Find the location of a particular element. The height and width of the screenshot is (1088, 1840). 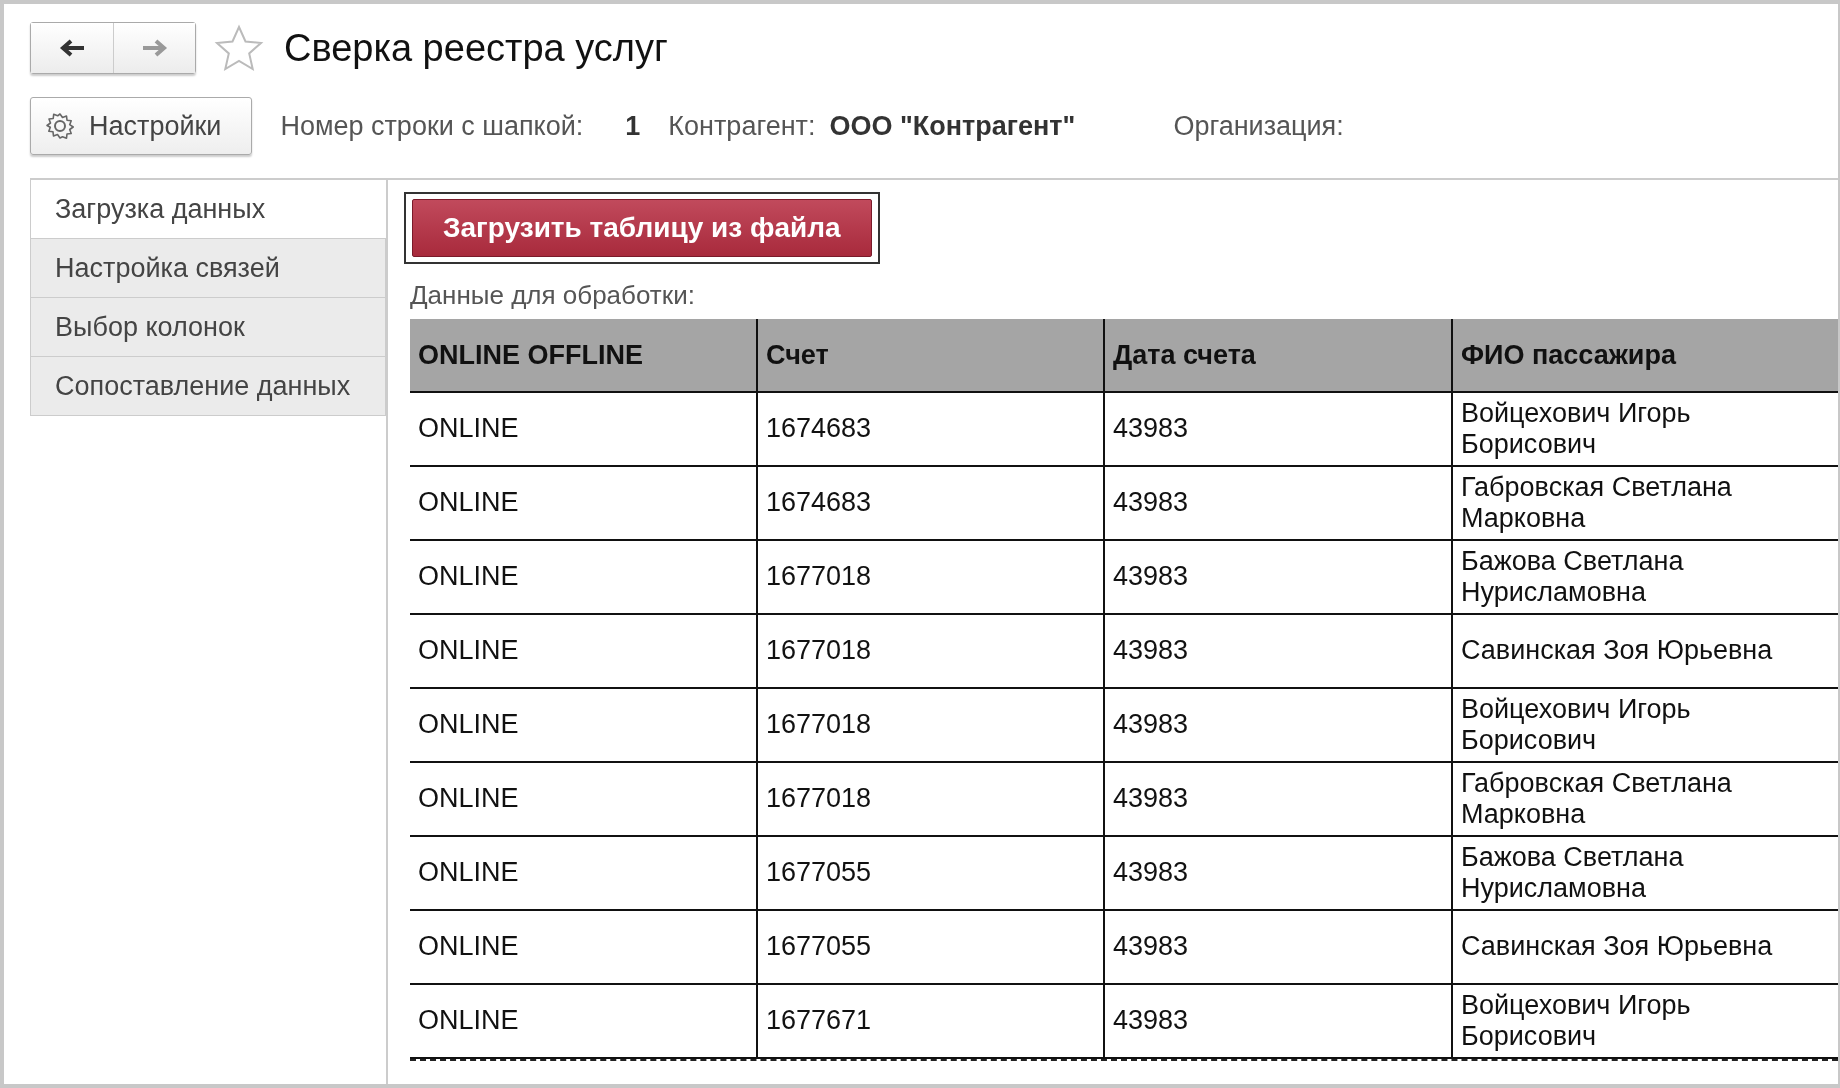

tab: Загрузка данных is located at coordinates (208, 209).